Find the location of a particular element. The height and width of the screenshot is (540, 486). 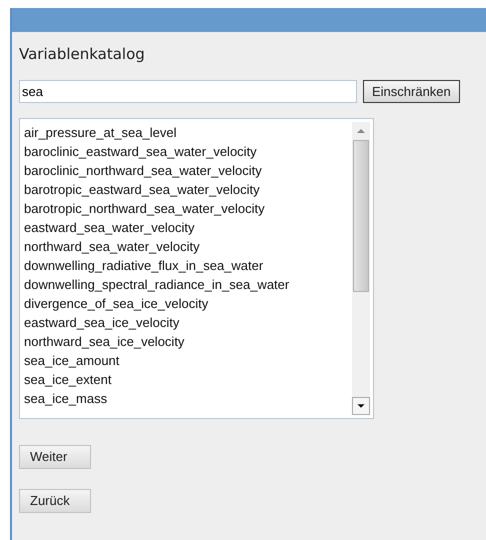

scrollbar is located at coordinates (361, 268).